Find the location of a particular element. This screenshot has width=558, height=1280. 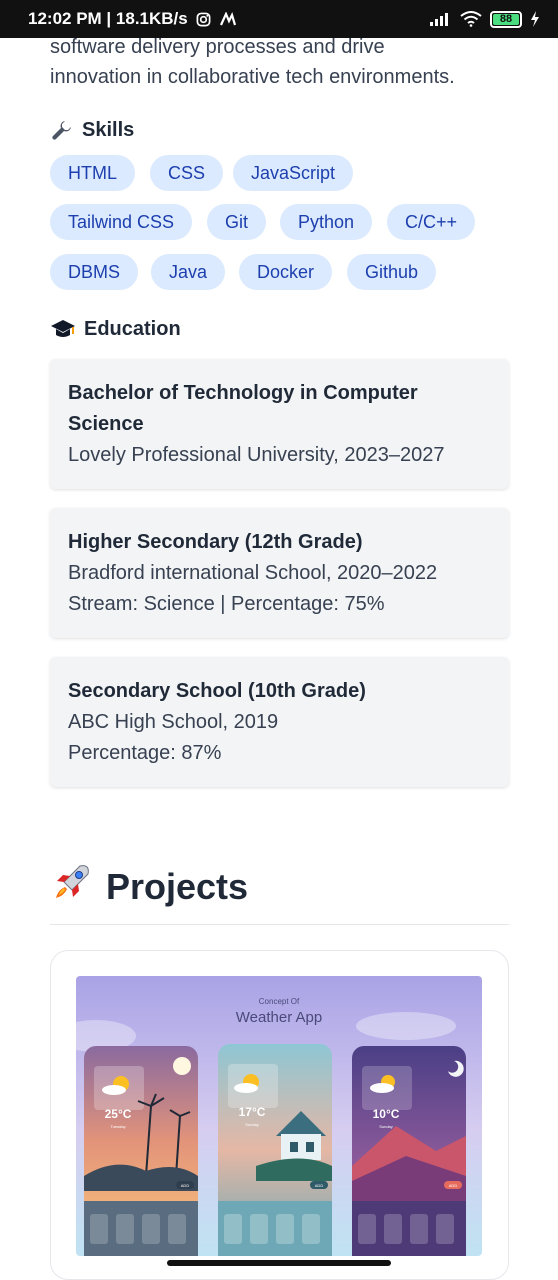

projects-heading: Projects is located at coordinates (149, 886).